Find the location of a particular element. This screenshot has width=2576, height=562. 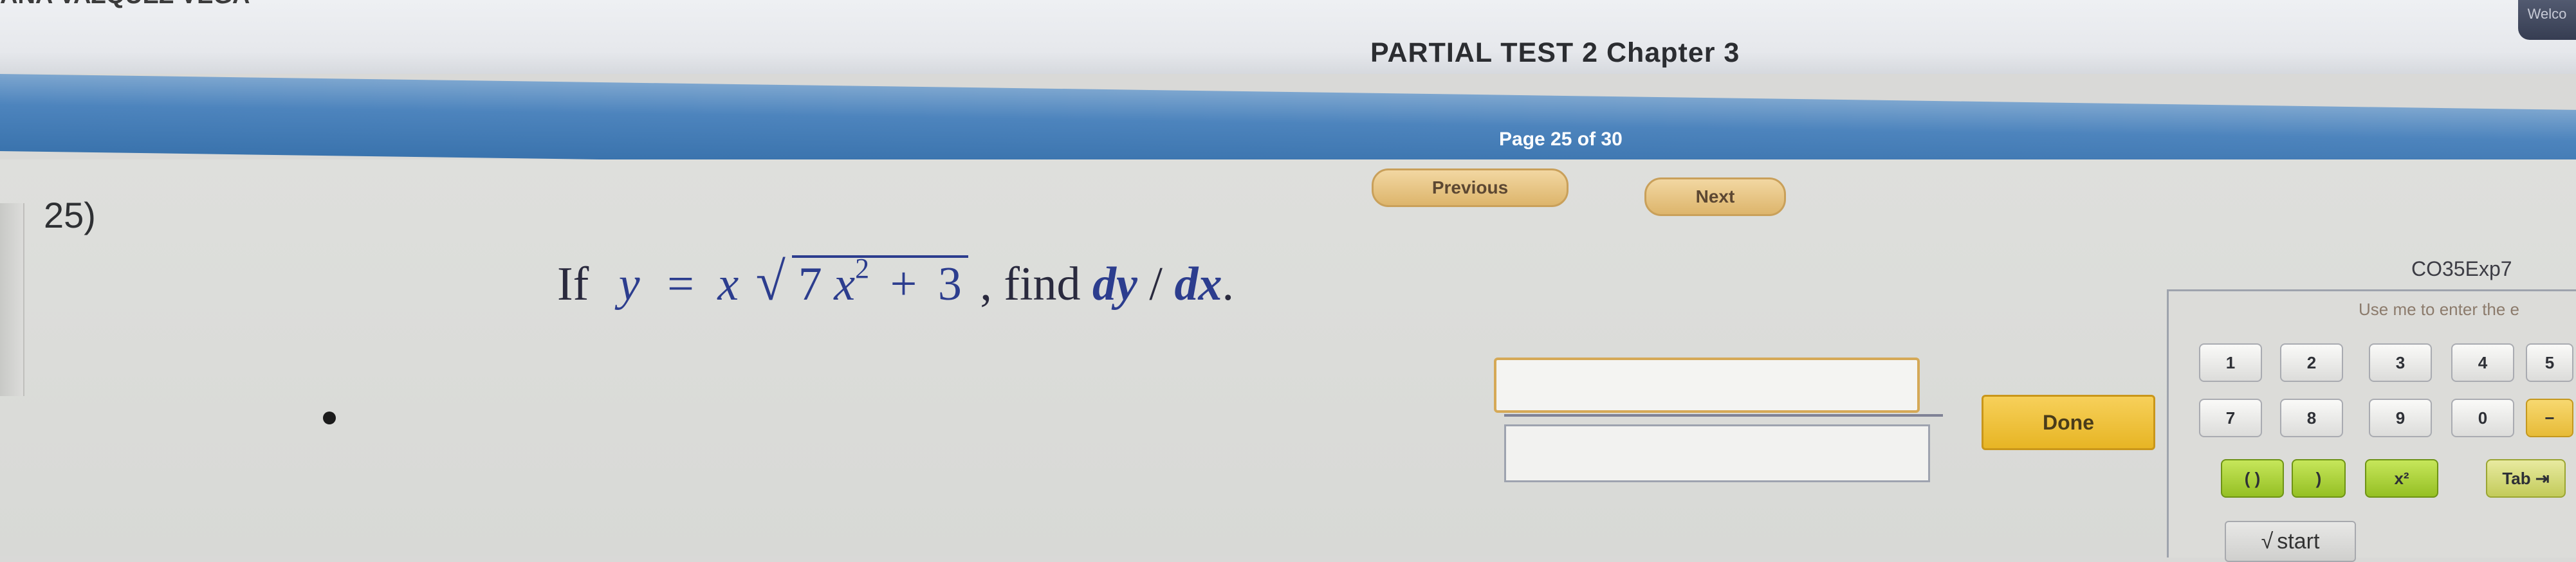

plus-sign: + is located at coordinates (903, 284).